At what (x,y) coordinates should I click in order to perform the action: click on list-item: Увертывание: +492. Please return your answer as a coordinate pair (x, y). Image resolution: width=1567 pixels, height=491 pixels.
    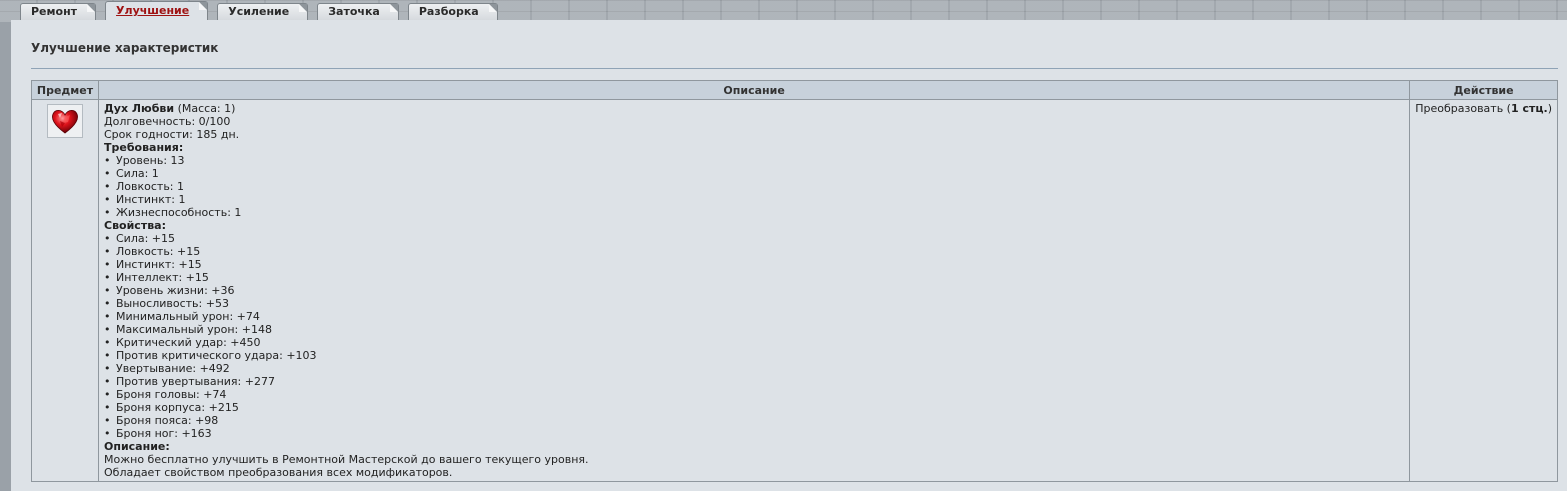
    Looking at the image, I should click on (754, 368).